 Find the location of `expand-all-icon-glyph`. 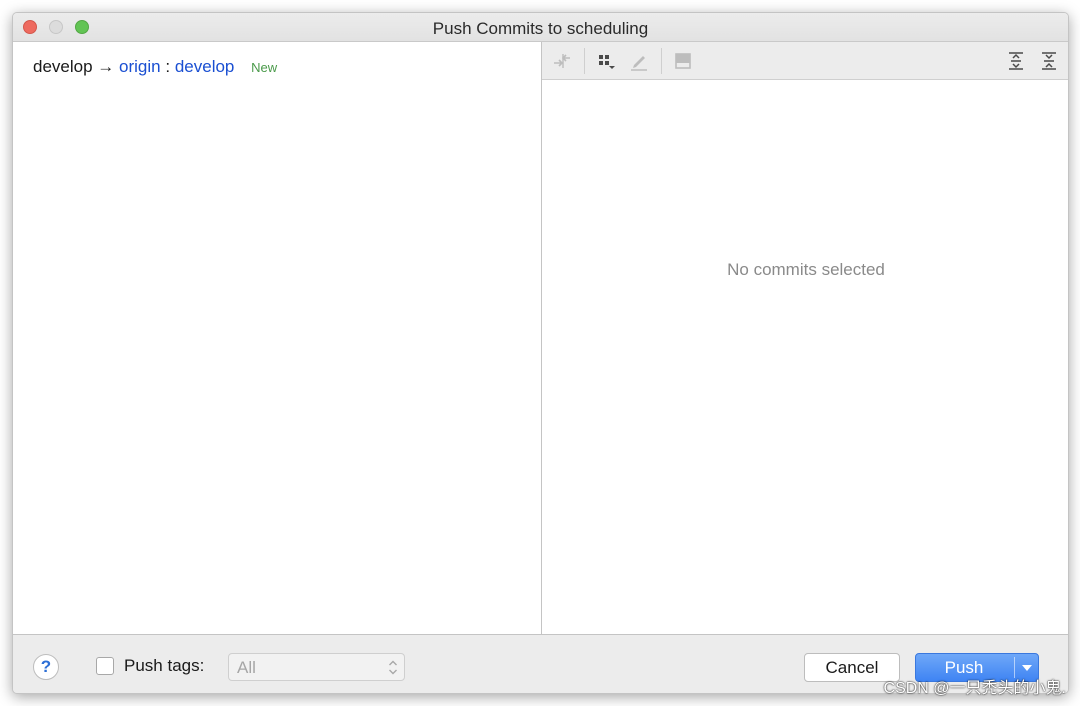

expand-all-icon-glyph is located at coordinates (1016, 61).